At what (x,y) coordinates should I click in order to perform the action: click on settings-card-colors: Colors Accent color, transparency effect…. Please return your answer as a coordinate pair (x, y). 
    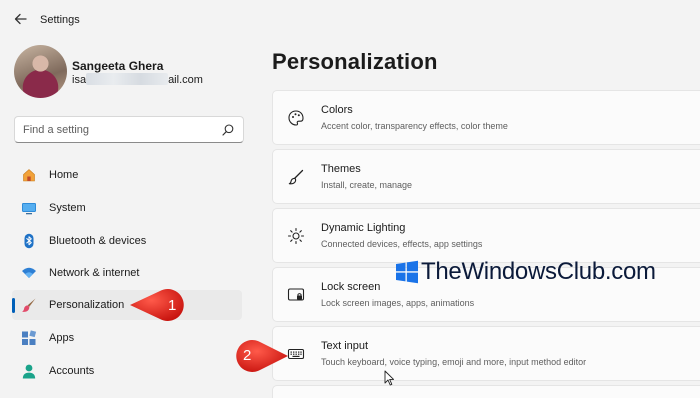
    Looking at the image, I should click on (486, 117).